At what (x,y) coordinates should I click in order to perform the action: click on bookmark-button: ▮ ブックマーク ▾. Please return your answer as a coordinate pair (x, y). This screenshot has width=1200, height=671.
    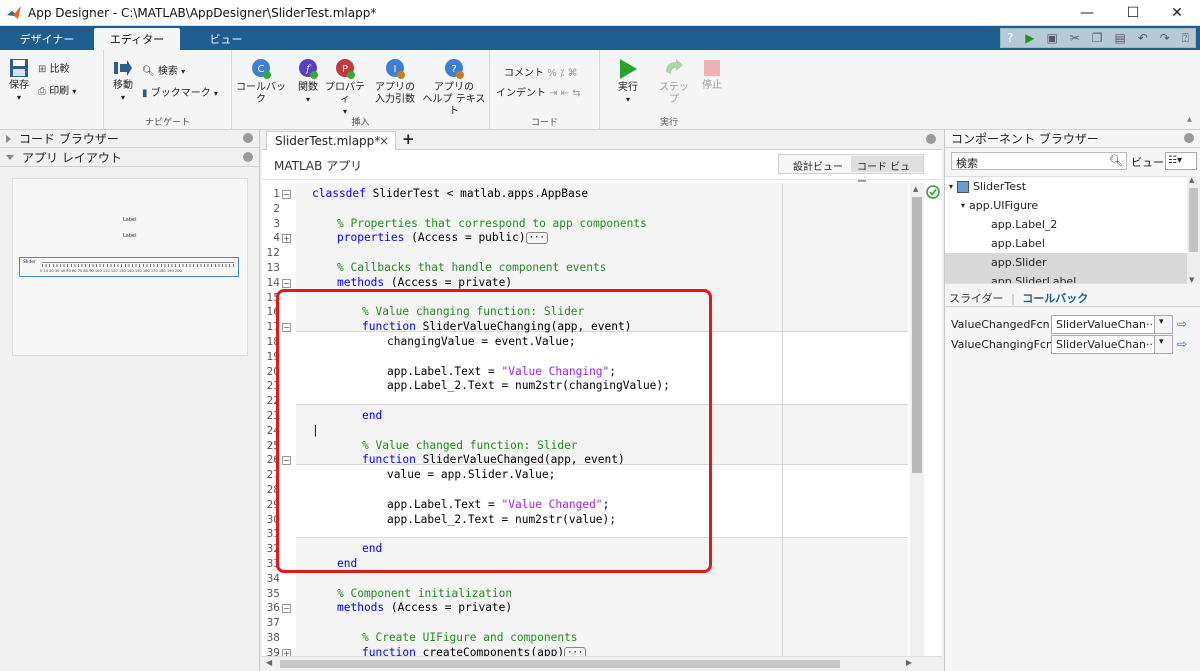
    Looking at the image, I should click on (186, 94).